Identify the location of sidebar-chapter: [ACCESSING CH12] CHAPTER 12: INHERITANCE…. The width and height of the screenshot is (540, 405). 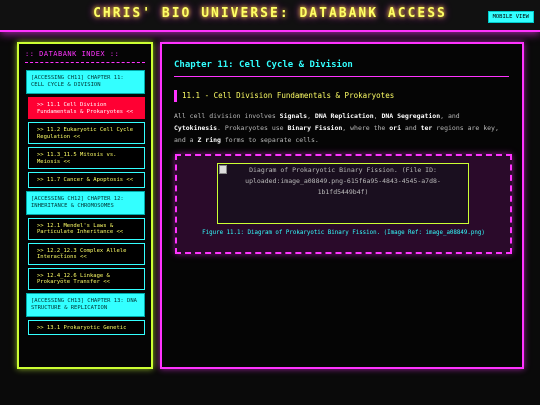
(85, 202).